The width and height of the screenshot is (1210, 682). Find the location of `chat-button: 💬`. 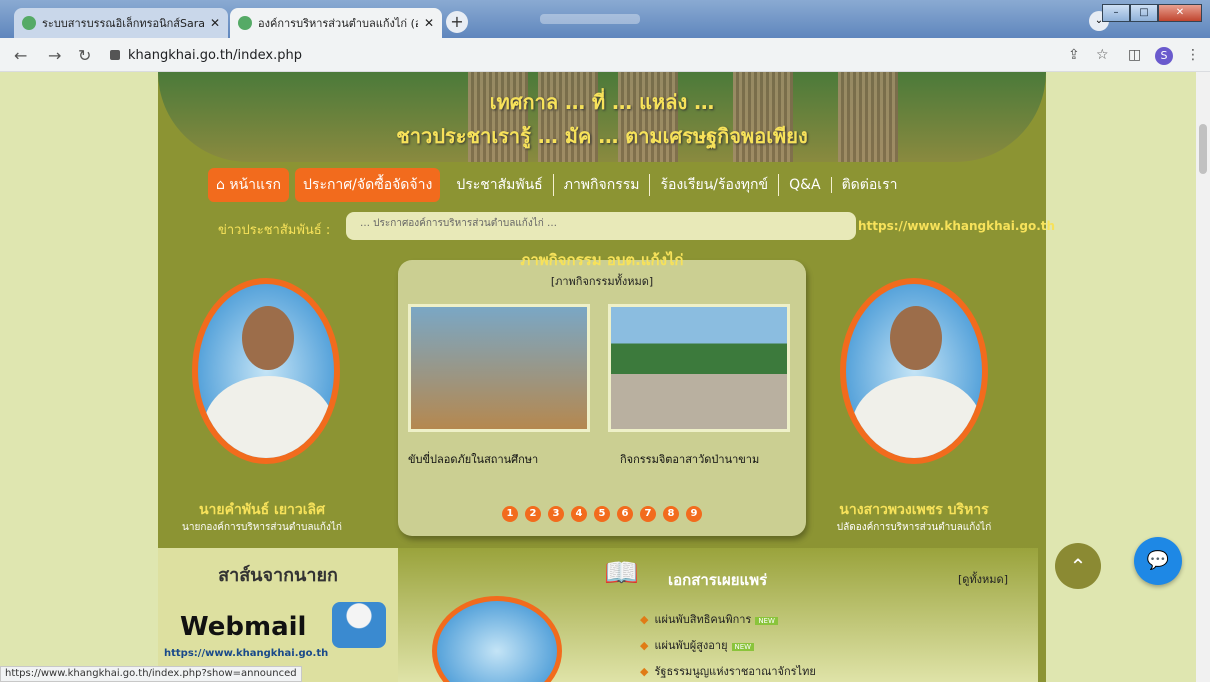

chat-button: 💬 is located at coordinates (1158, 561).